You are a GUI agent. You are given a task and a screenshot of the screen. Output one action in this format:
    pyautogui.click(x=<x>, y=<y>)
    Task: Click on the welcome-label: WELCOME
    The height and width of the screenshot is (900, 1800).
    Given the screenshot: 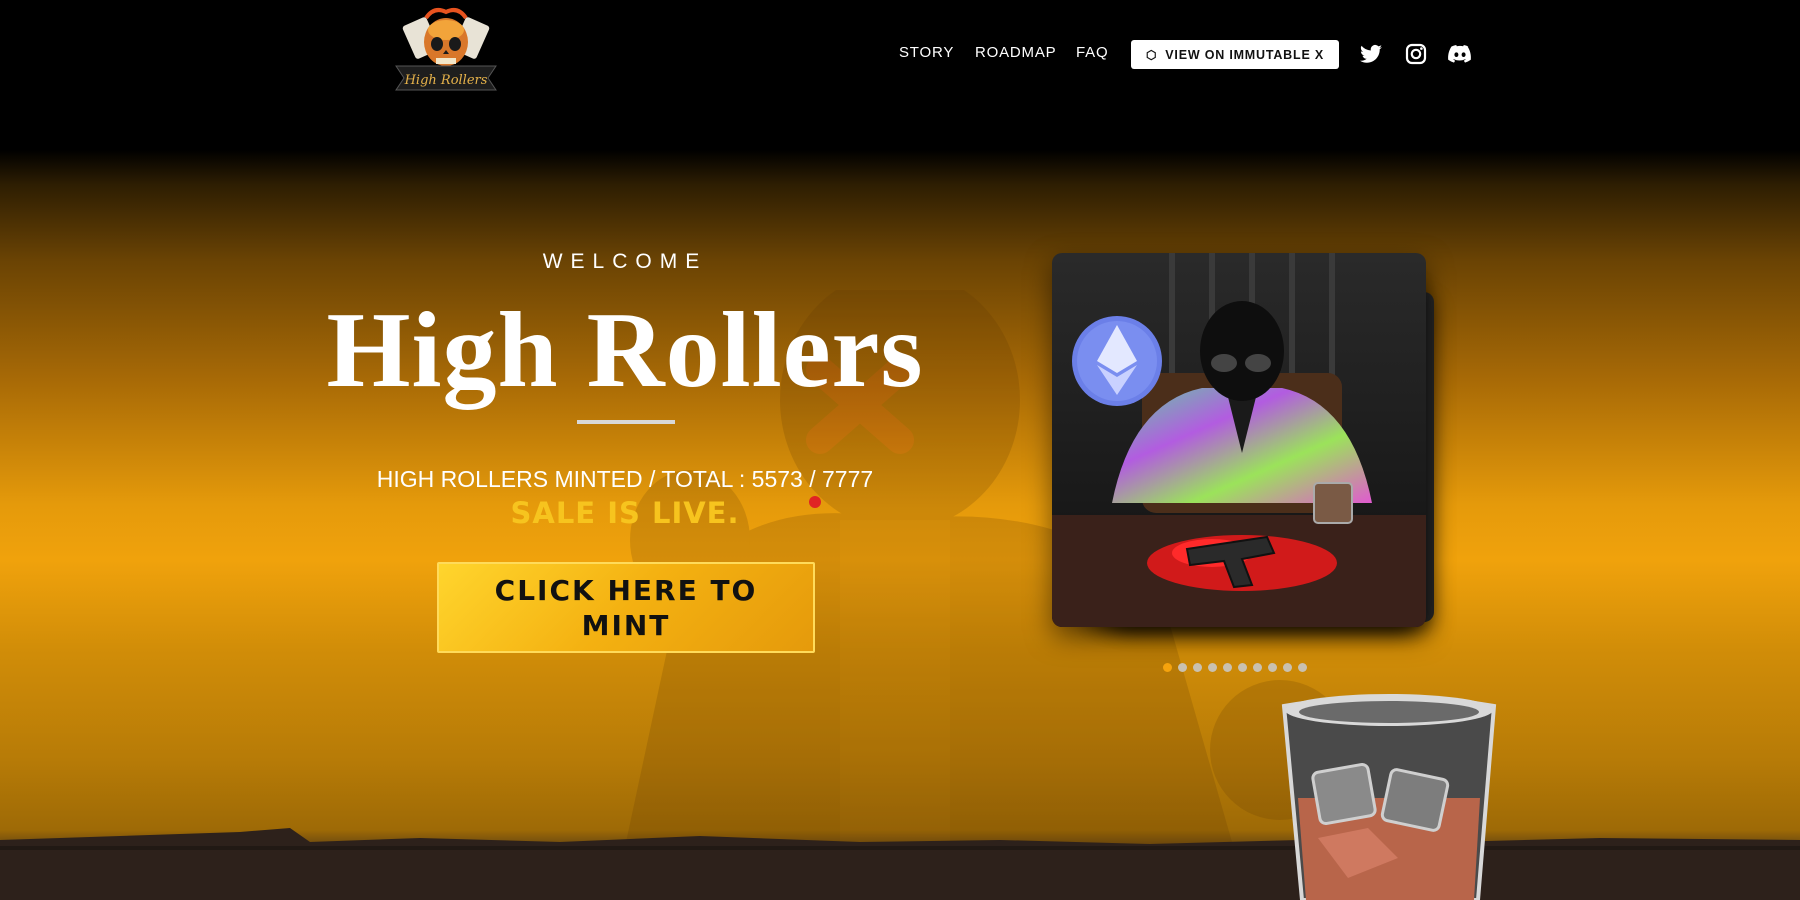 What is the action you would take?
    pyautogui.click(x=625, y=261)
    